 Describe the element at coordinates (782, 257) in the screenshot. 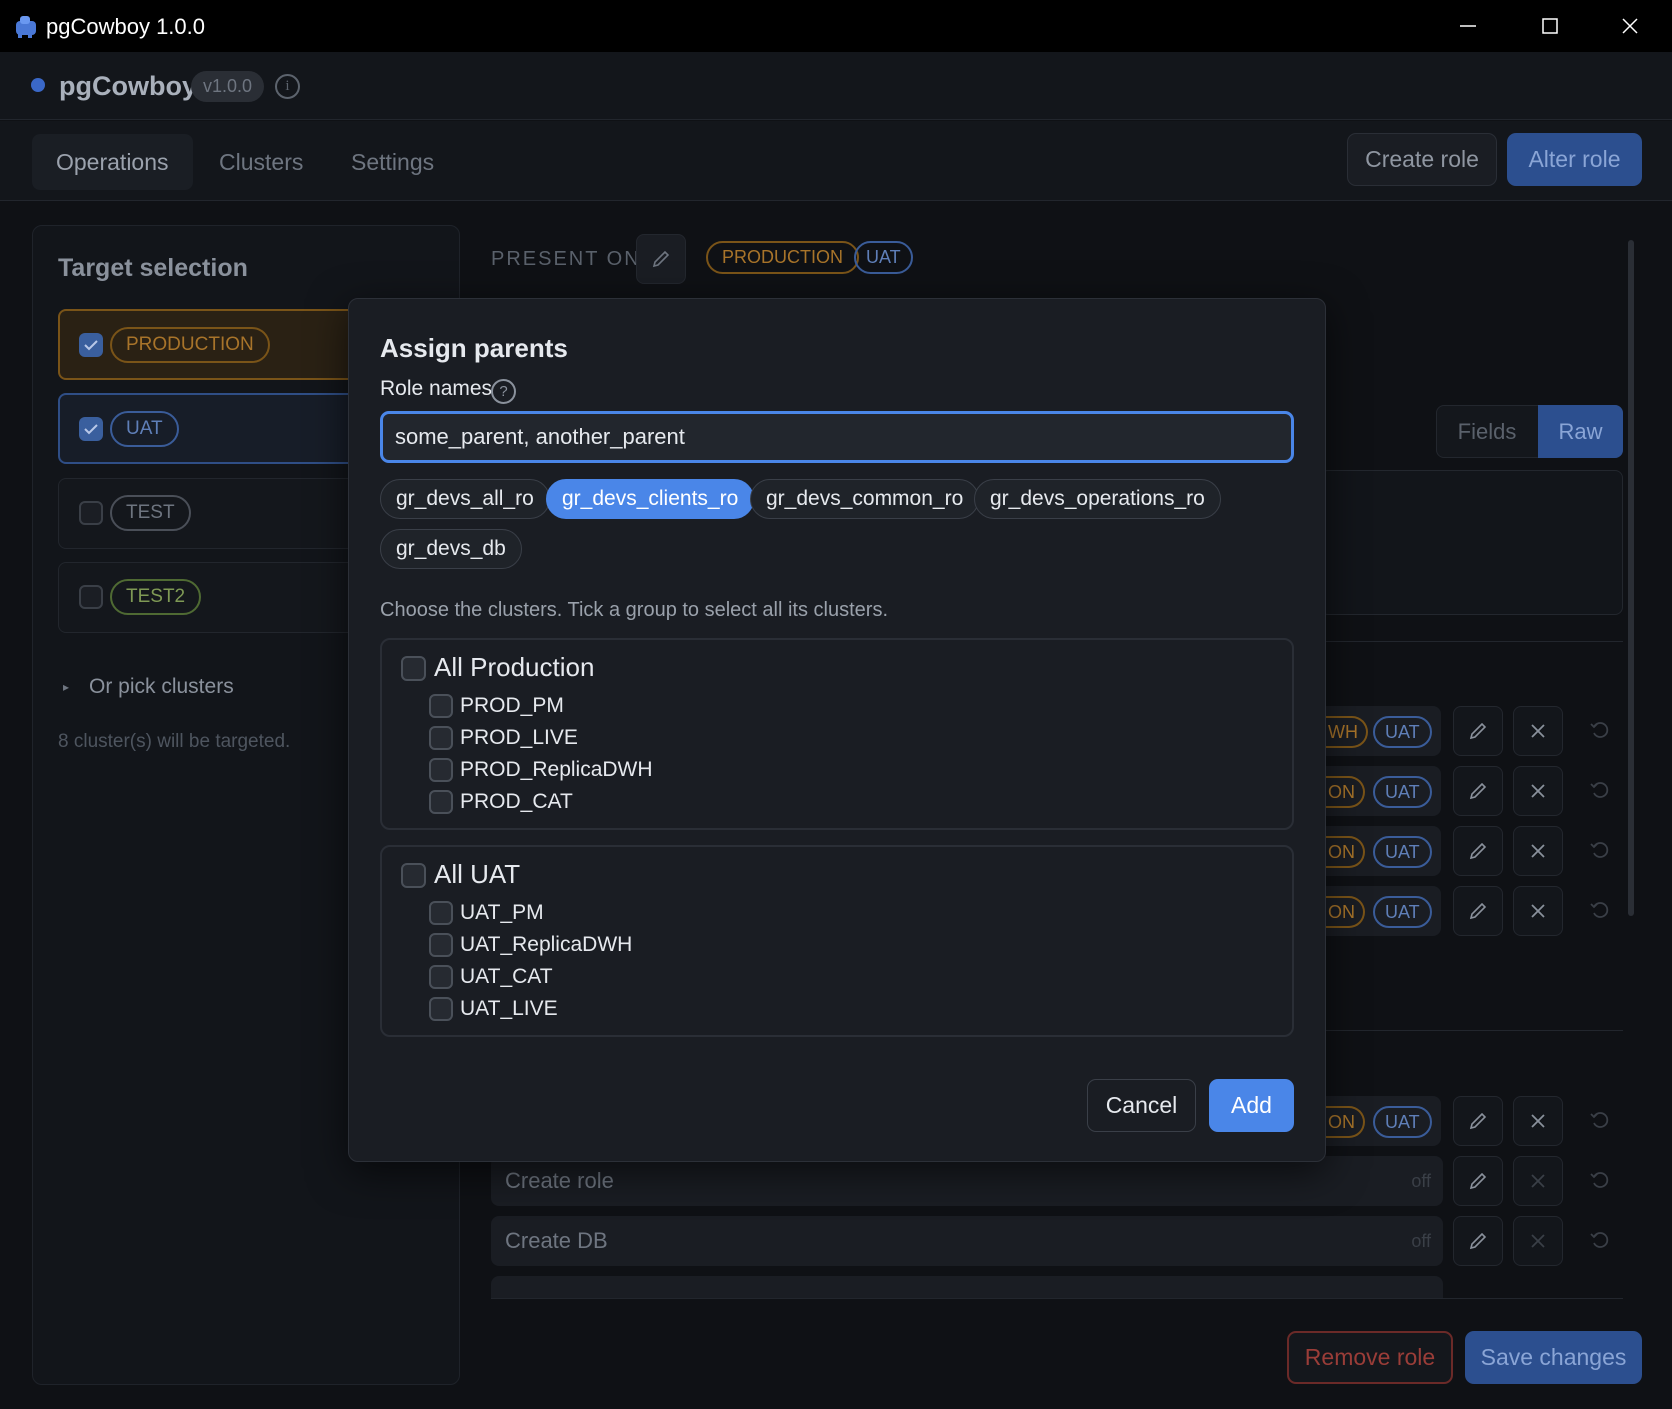

I see `production-badge: PRODUCTION` at that location.